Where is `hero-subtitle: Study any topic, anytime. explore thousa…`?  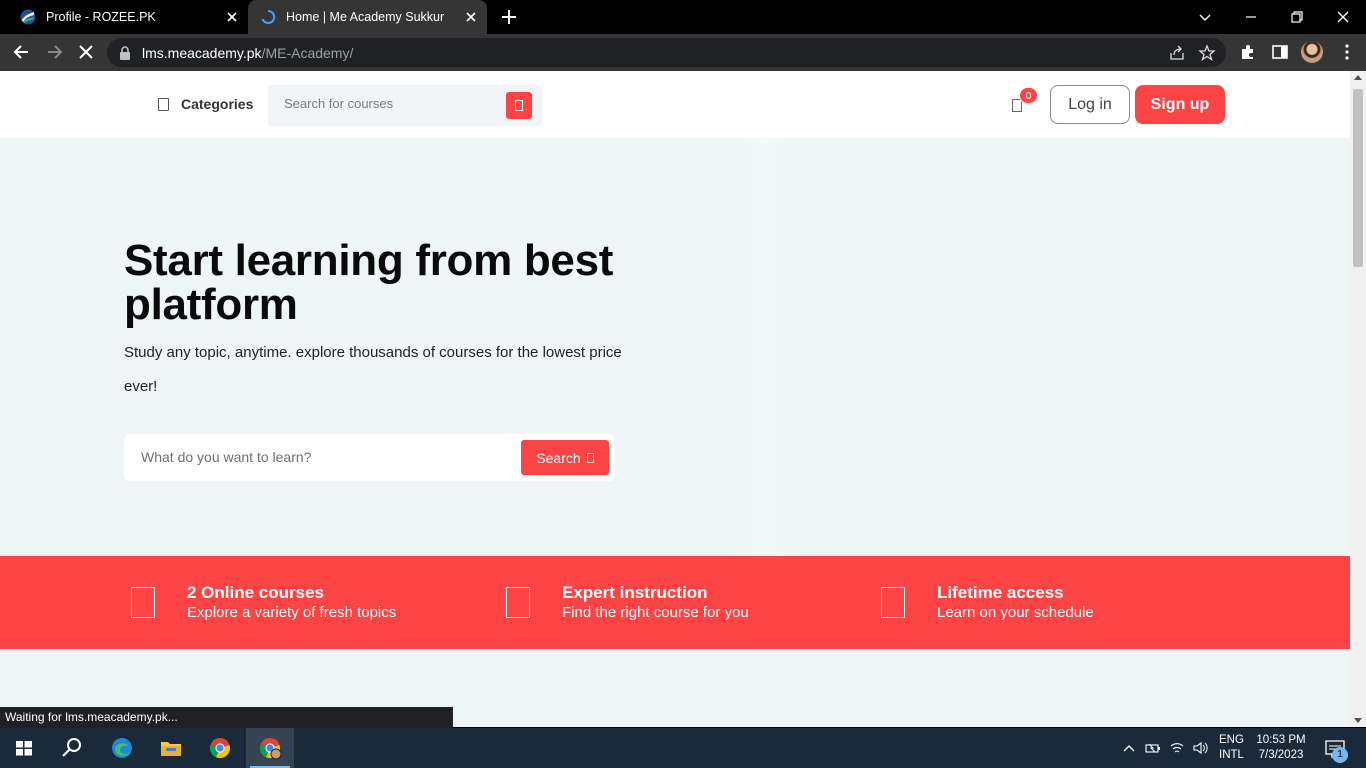
hero-subtitle: Study any topic, anytime. explore thousa… is located at coordinates (373, 369).